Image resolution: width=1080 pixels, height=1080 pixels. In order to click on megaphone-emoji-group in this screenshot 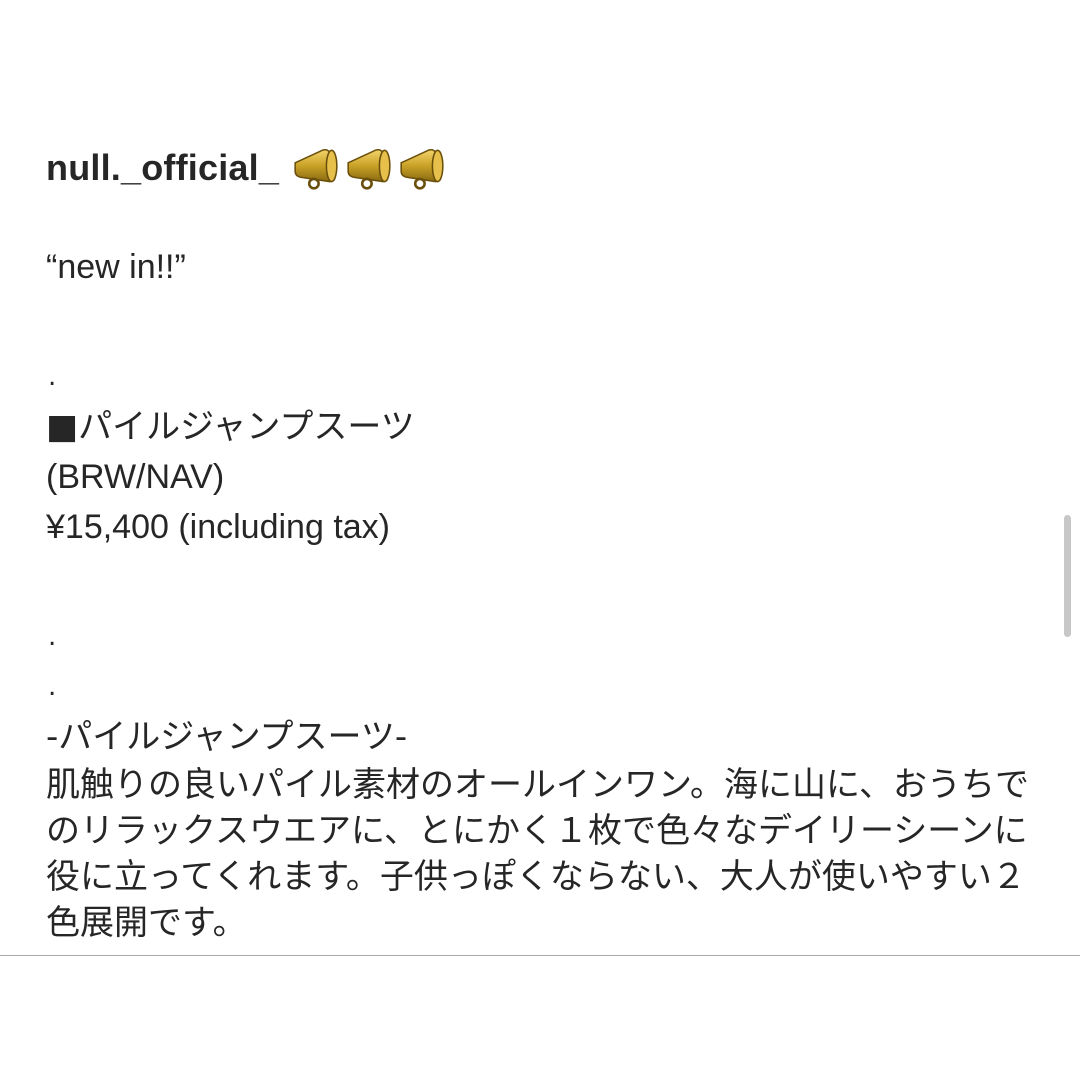, I will do `click(370, 168)`.